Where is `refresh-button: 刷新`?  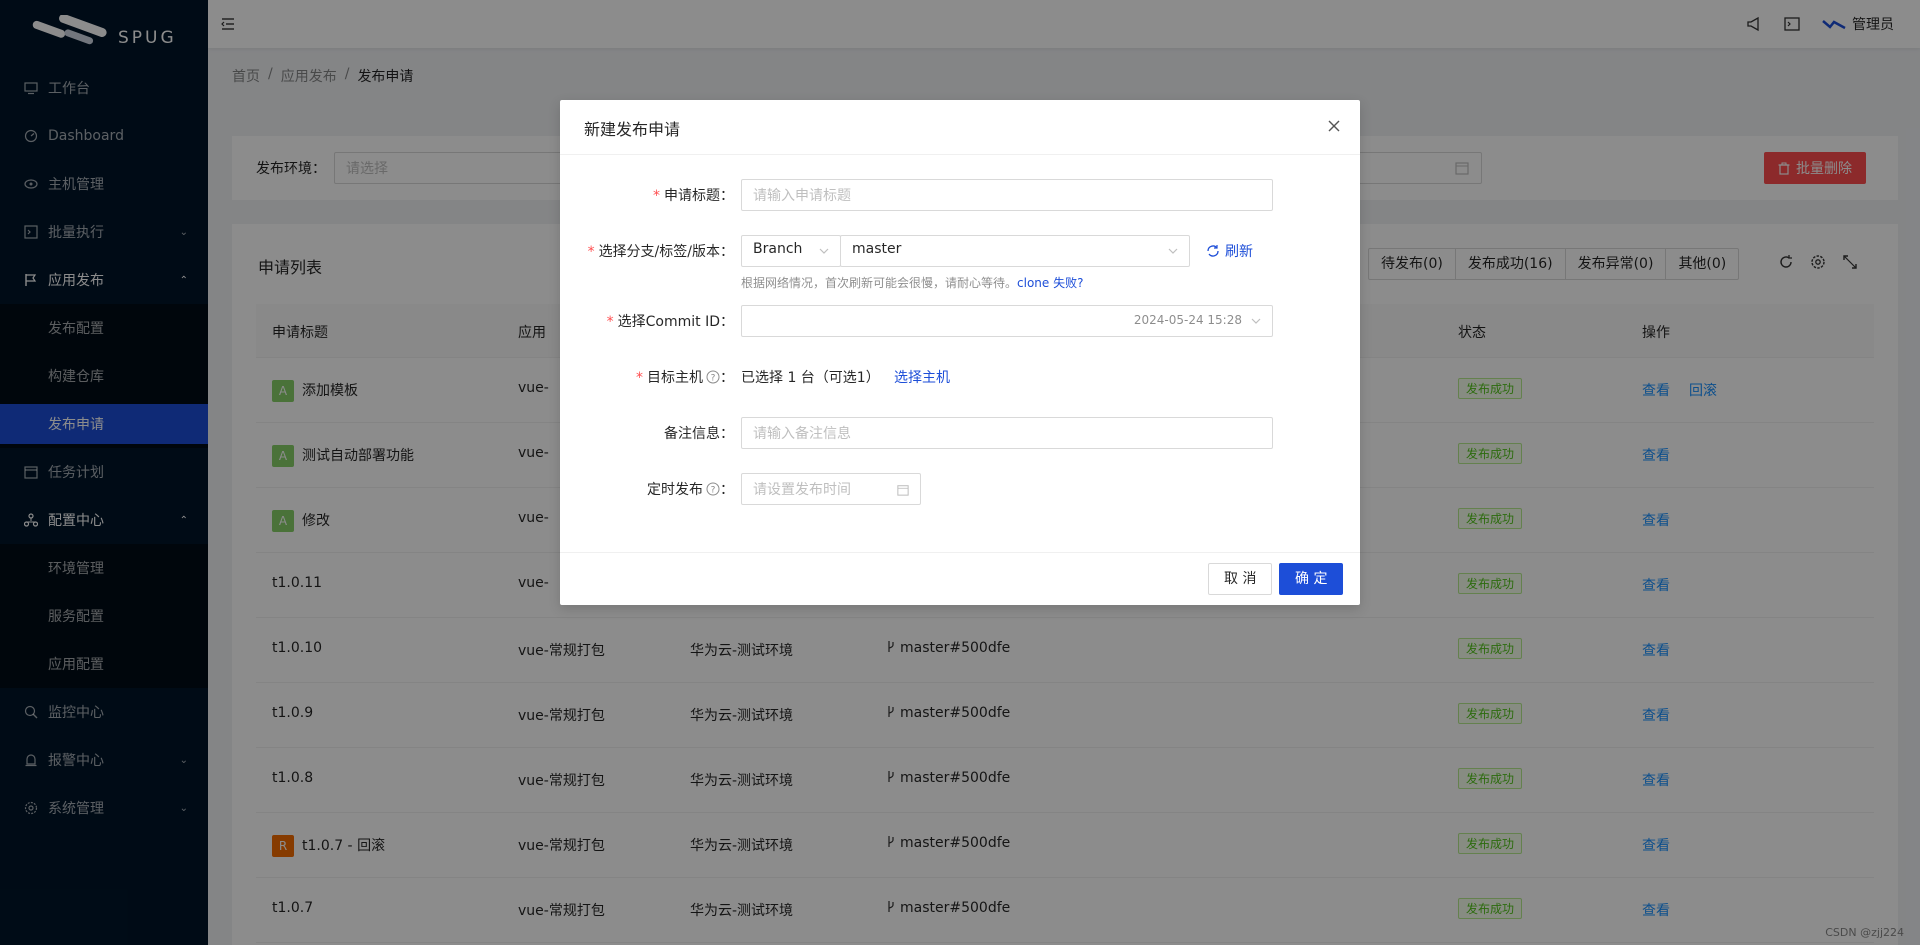 refresh-button: 刷新 is located at coordinates (1229, 251).